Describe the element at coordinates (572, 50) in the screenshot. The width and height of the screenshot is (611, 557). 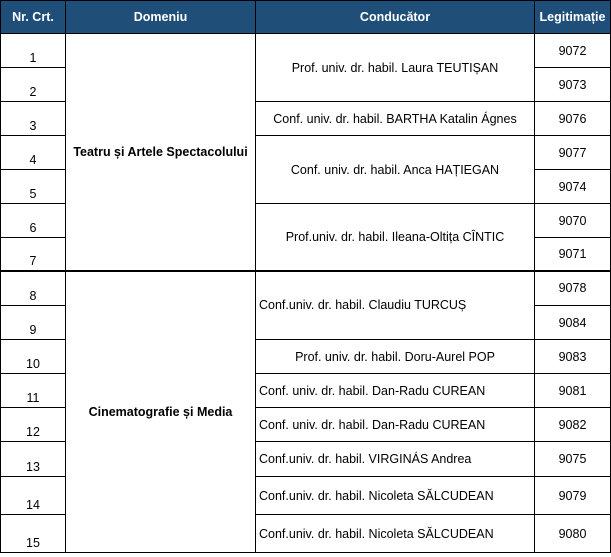
I see `legitimation-cell: 9072` at that location.